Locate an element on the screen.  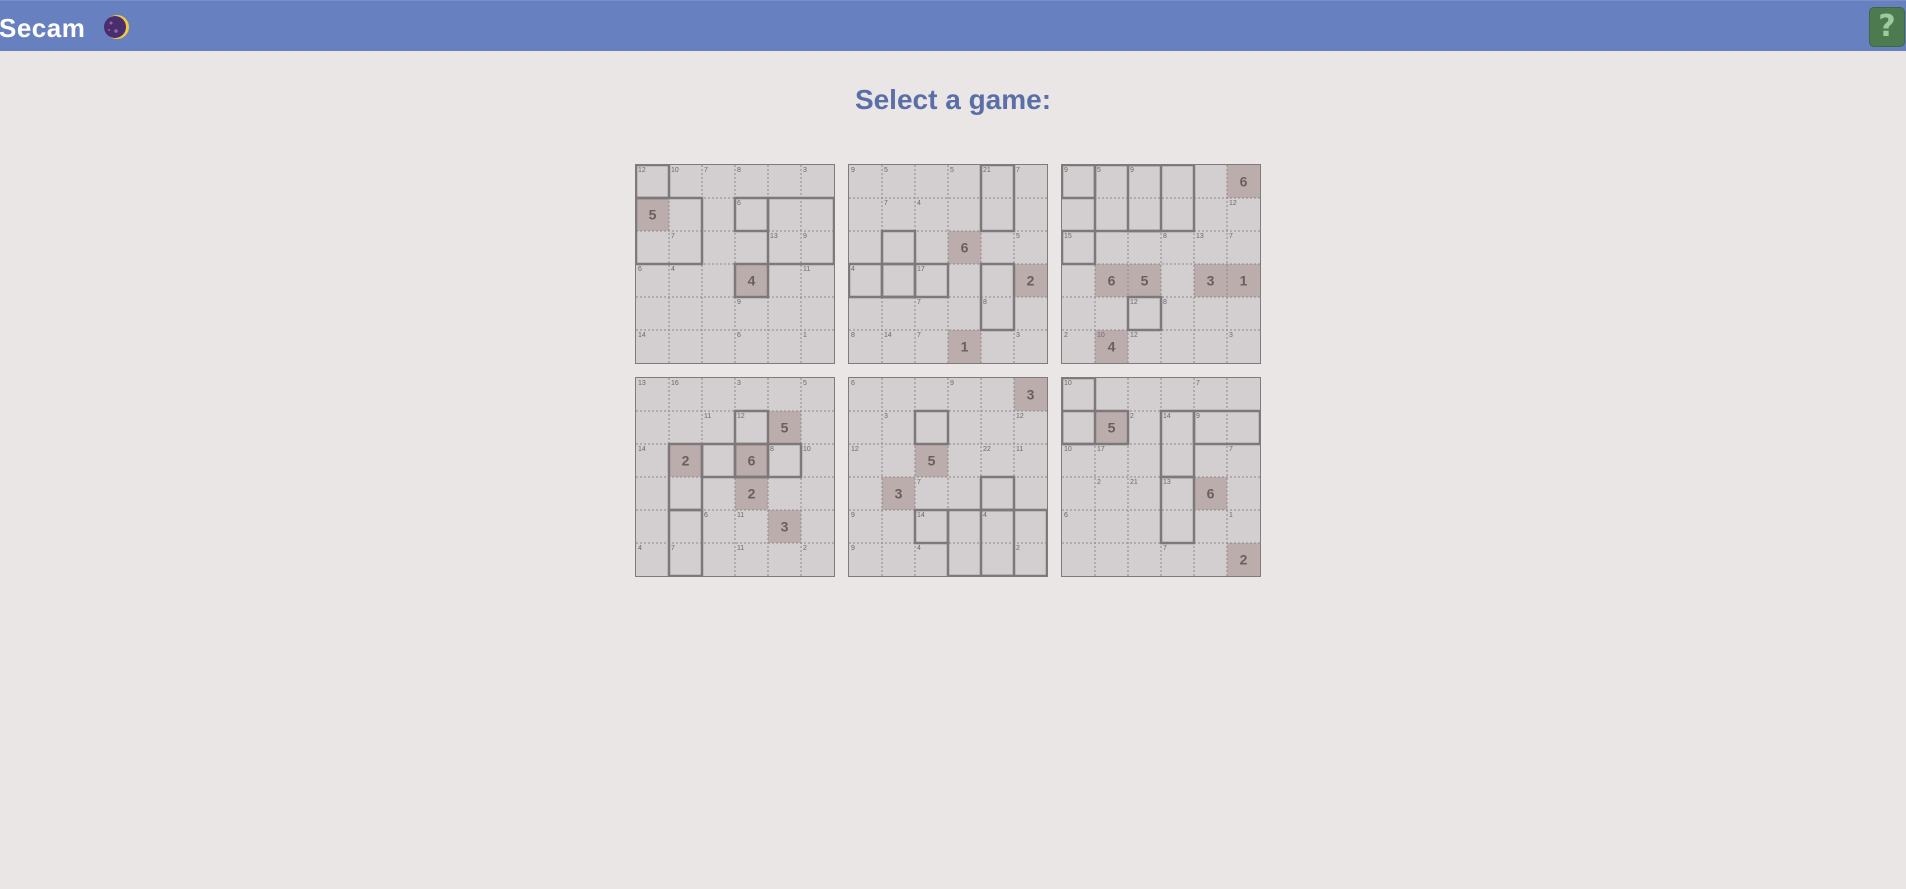
cage-sum: 22 is located at coordinates (987, 449).